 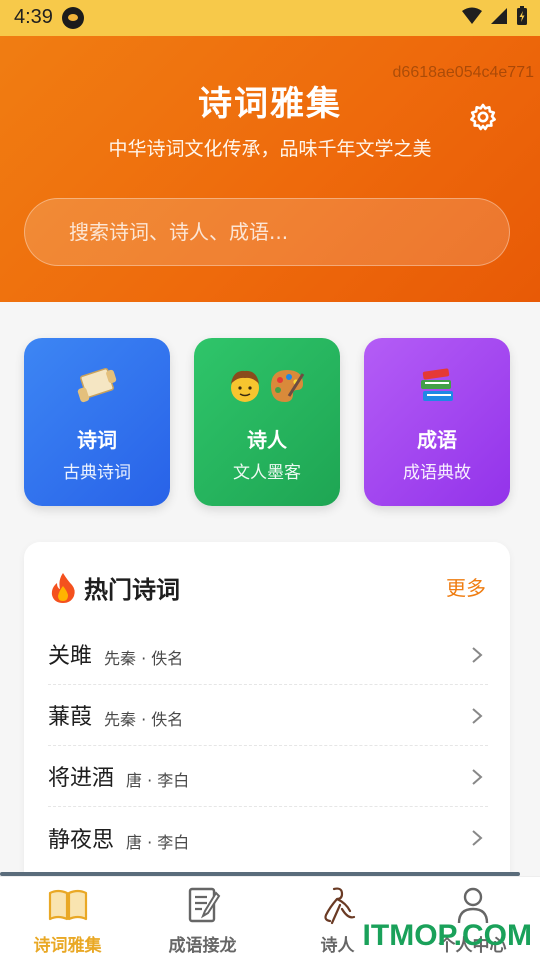 I want to click on search-bar, so click(x=267, y=232).